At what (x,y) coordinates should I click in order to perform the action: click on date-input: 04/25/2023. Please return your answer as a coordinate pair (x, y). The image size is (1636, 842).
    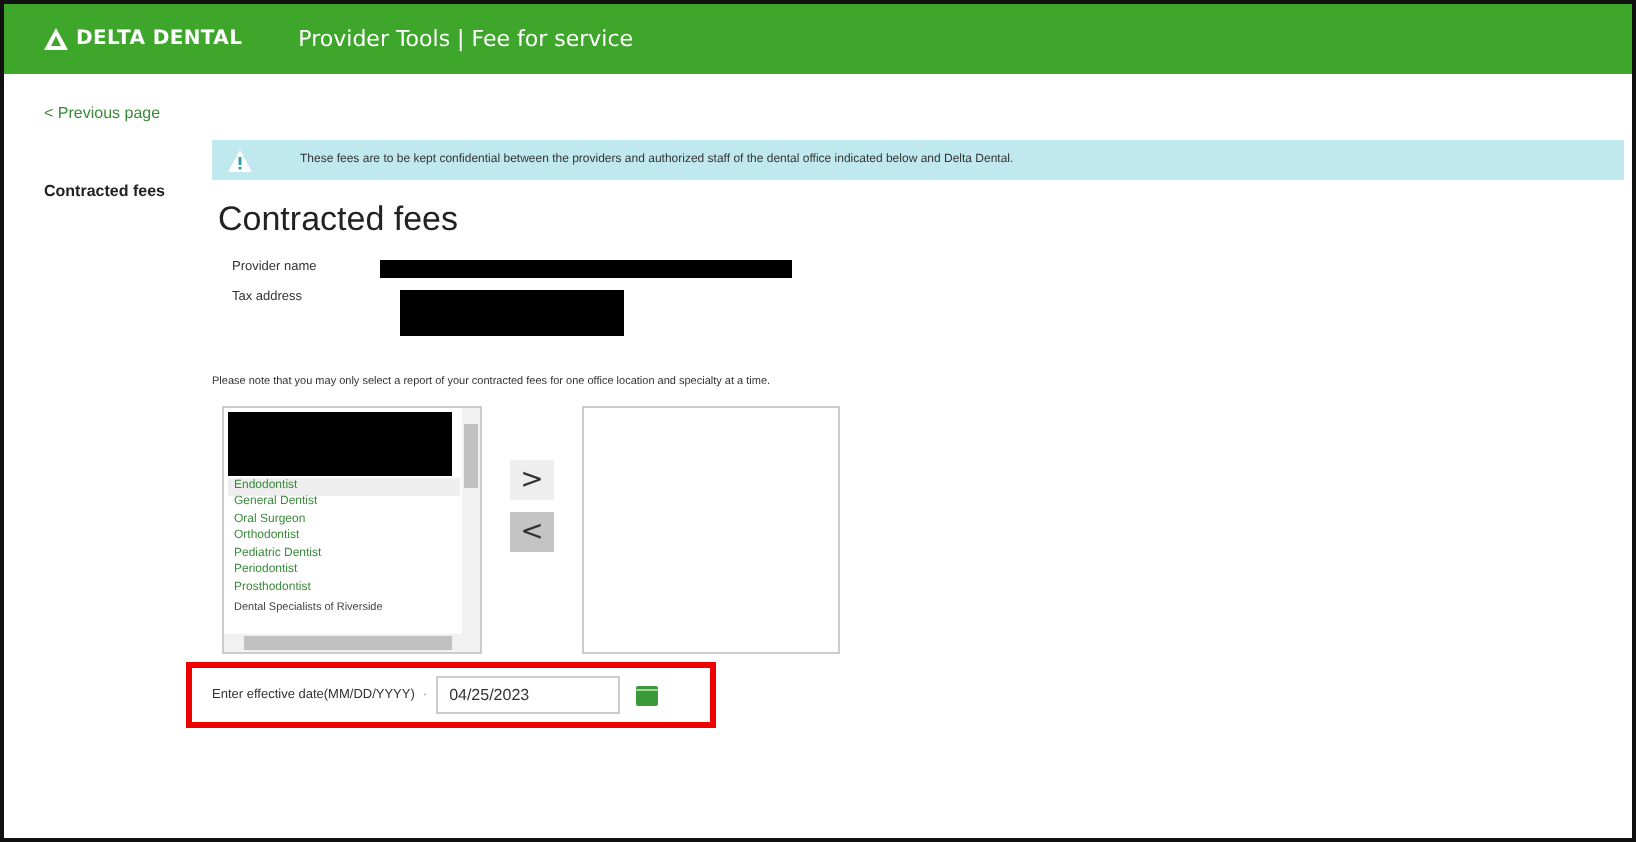
    Looking at the image, I should click on (527, 695).